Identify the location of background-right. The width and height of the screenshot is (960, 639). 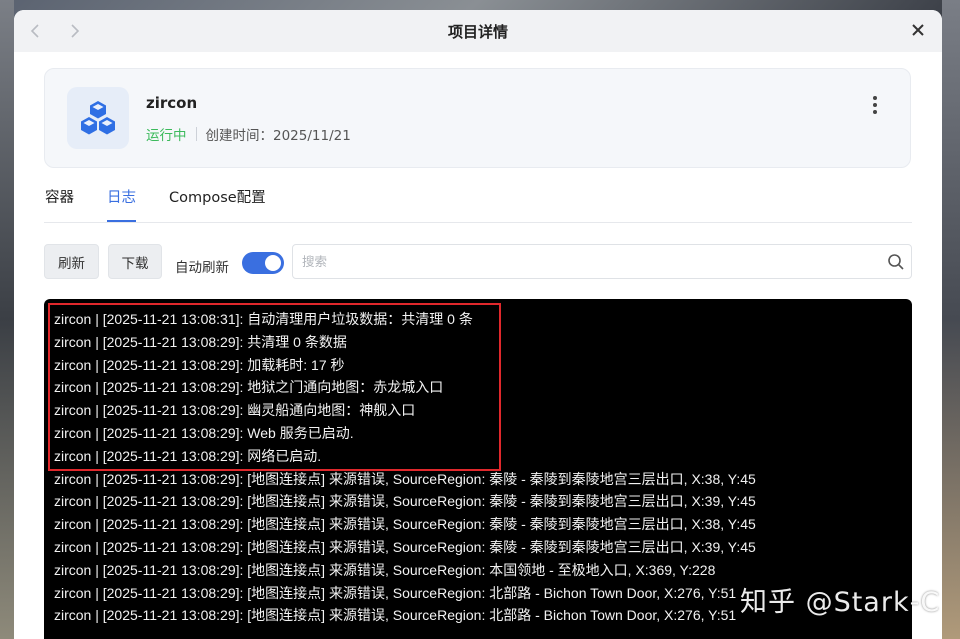
(951, 319).